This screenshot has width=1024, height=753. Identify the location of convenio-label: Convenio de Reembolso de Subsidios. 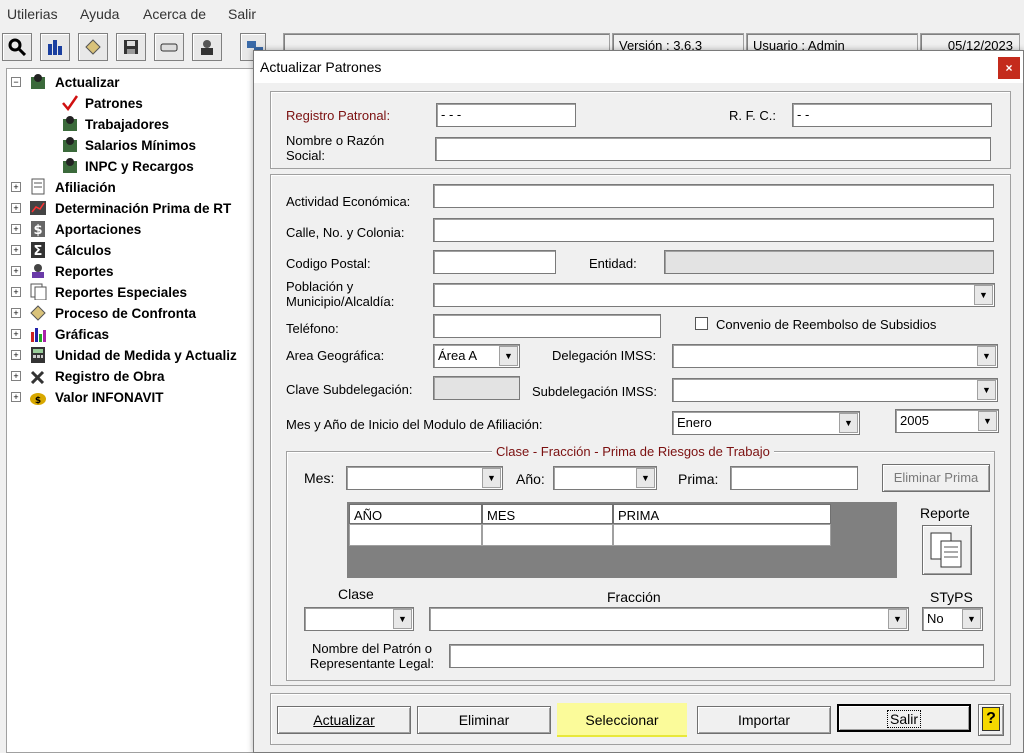
(826, 324).